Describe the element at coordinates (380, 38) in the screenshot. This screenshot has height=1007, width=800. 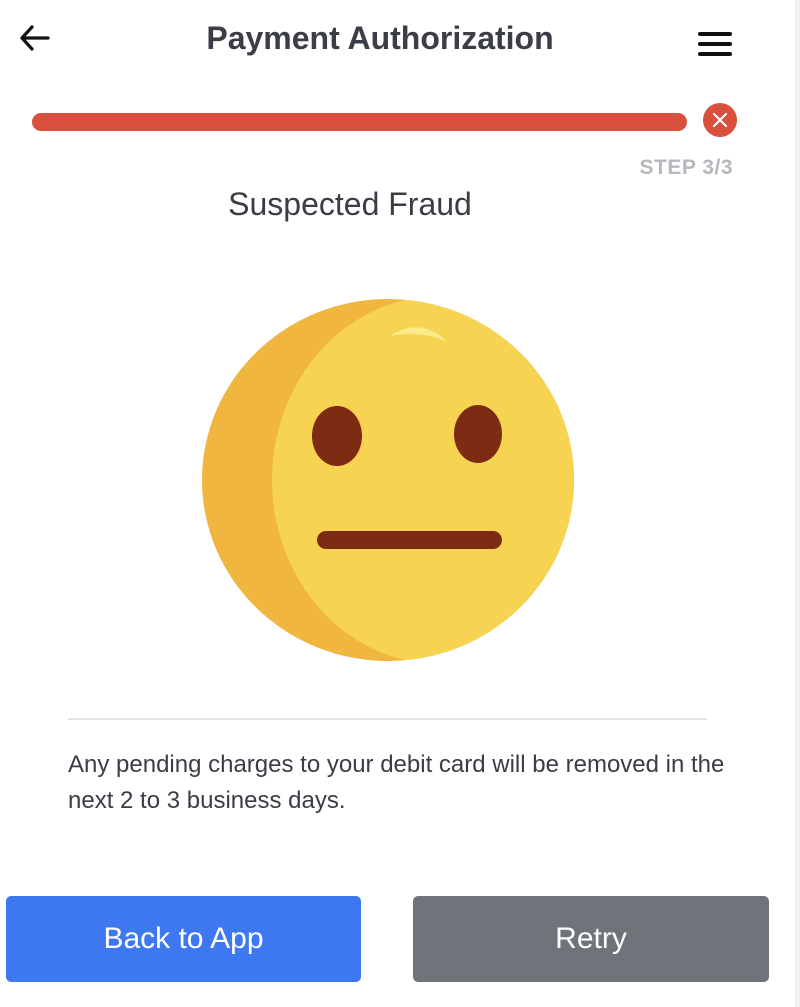
I see `page-title: Payment Authorization` at that location.